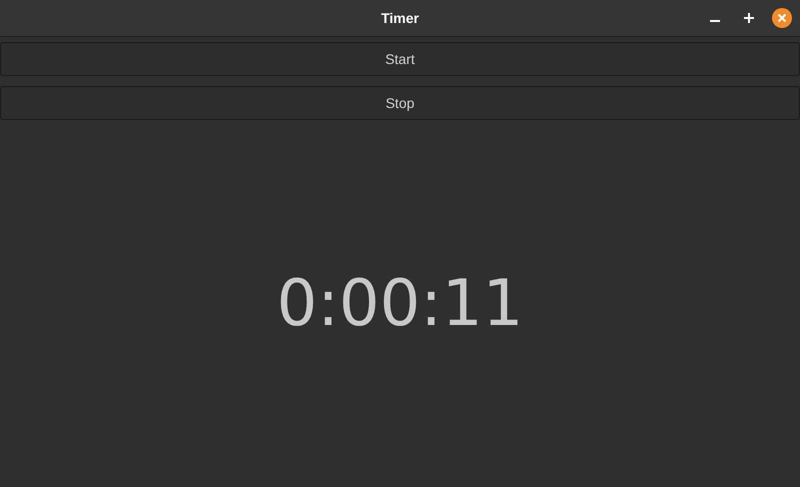 This screenshot has width=800, height=487. I want to click on timer-display: 0:00:11, so click(400, 304).